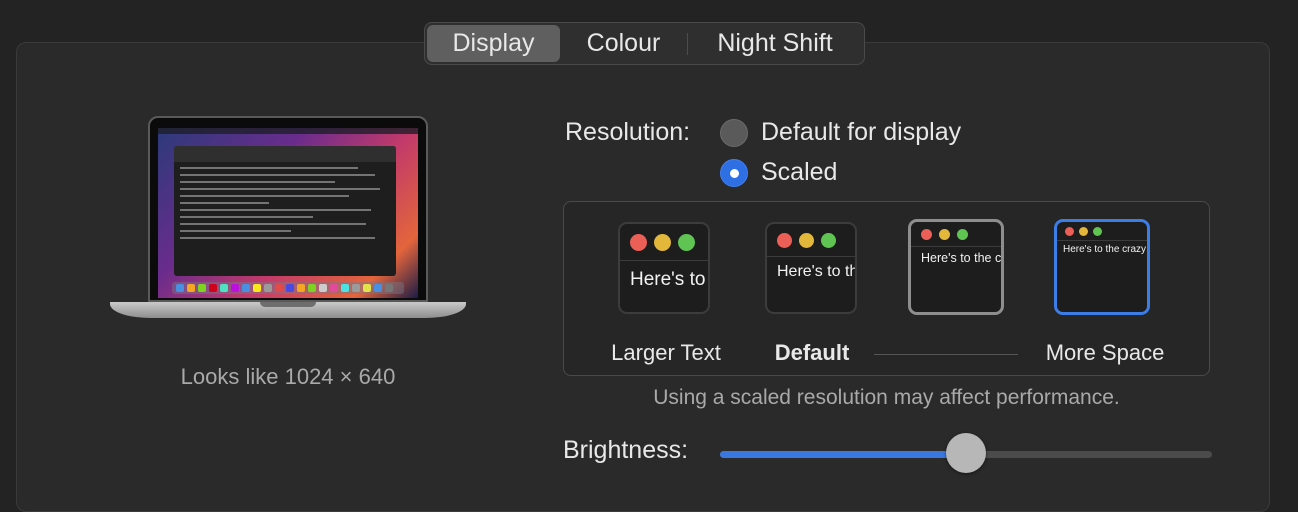  I want to click on radio-scaled: Scaled, so click(778, 172).